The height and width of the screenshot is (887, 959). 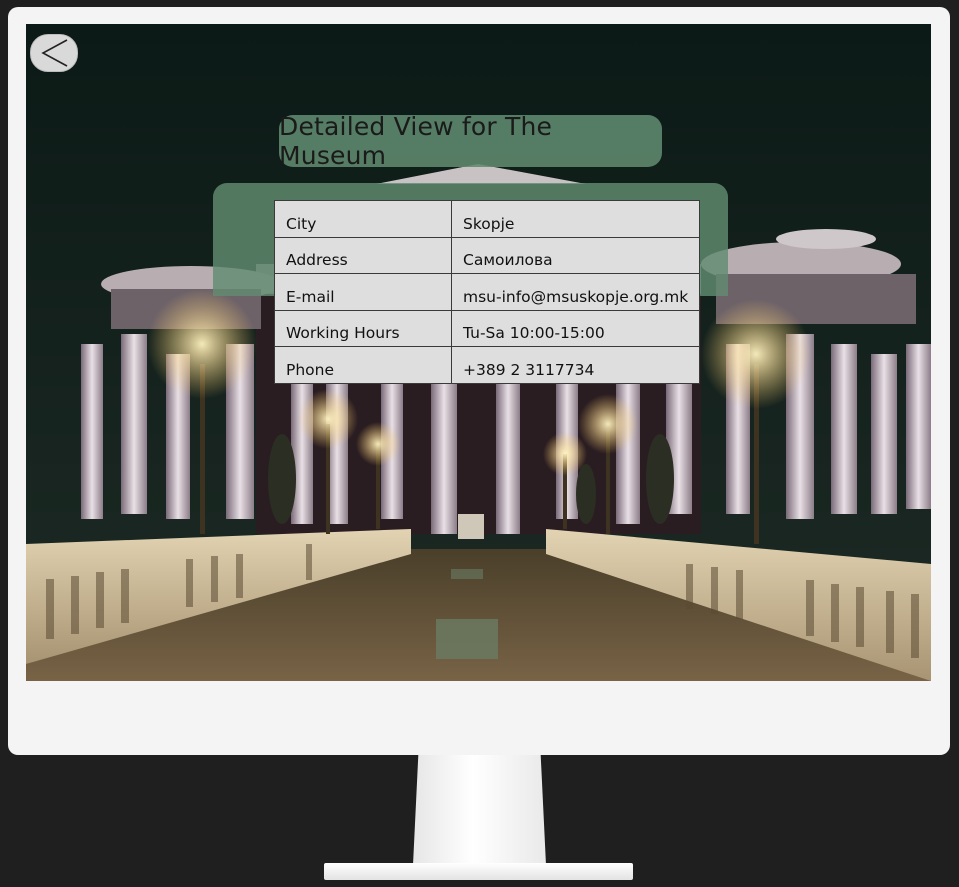 I want to click on page-title: Detailed View for The Museum, so click(x=416, y=141).